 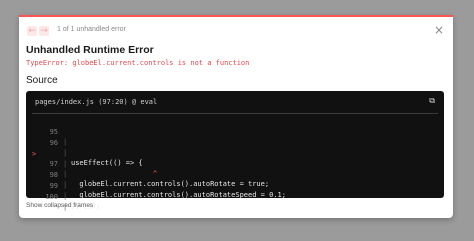 What do you see at coordinates (38, 31) in the screenshot?
I see `error-navigation: ← →` at bounding box center [38, 31].